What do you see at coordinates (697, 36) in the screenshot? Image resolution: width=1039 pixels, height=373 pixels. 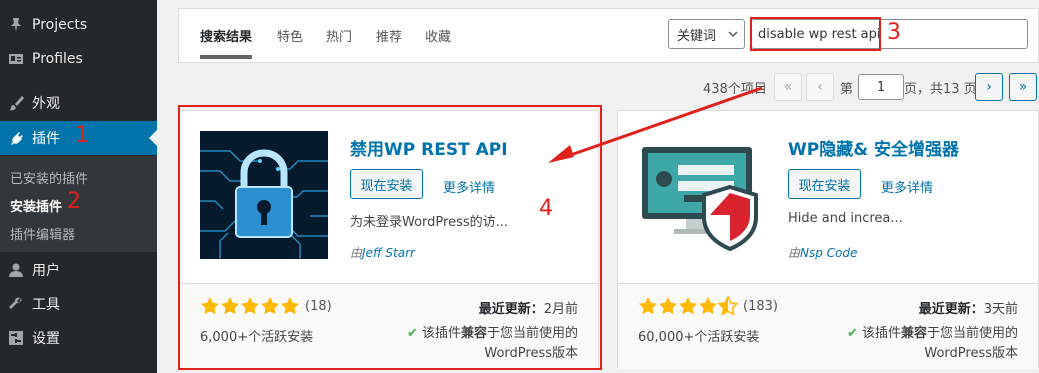 I see `search-type-value: 关键词` at bounding box center [697, 36].